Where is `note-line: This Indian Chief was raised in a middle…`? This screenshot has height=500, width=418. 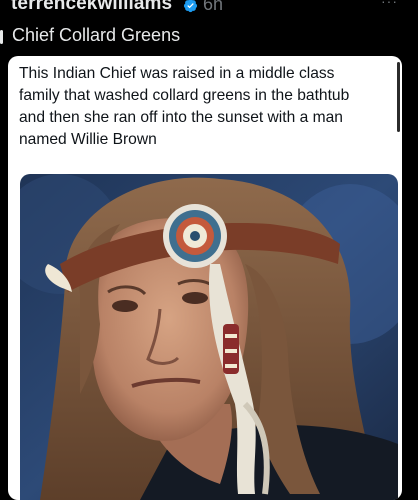 note-line: This Indian Chief was raised in a middle… is located at coordinates (177, 73).